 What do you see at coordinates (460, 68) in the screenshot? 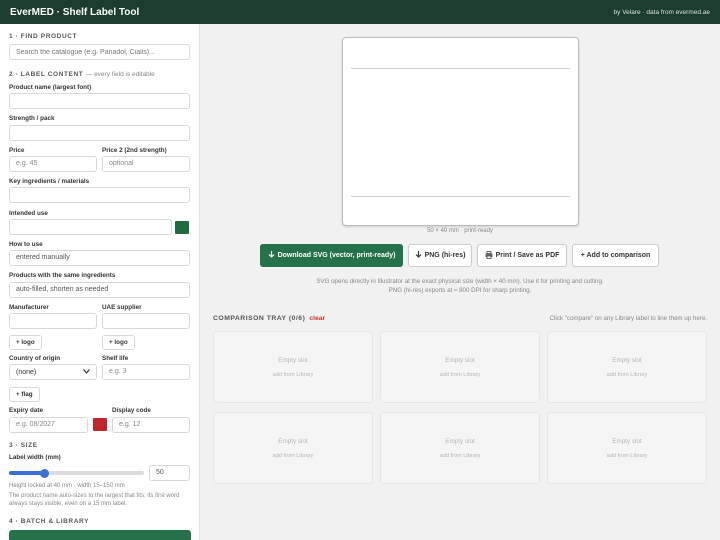
I see `preview-top-rule` at bounding box center [460, 68].